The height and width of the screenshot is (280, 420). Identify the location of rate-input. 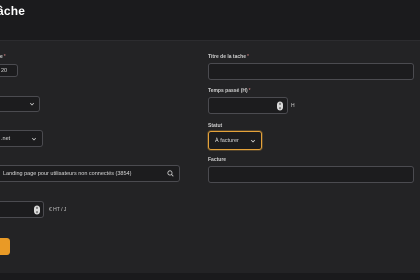
(22, 209).